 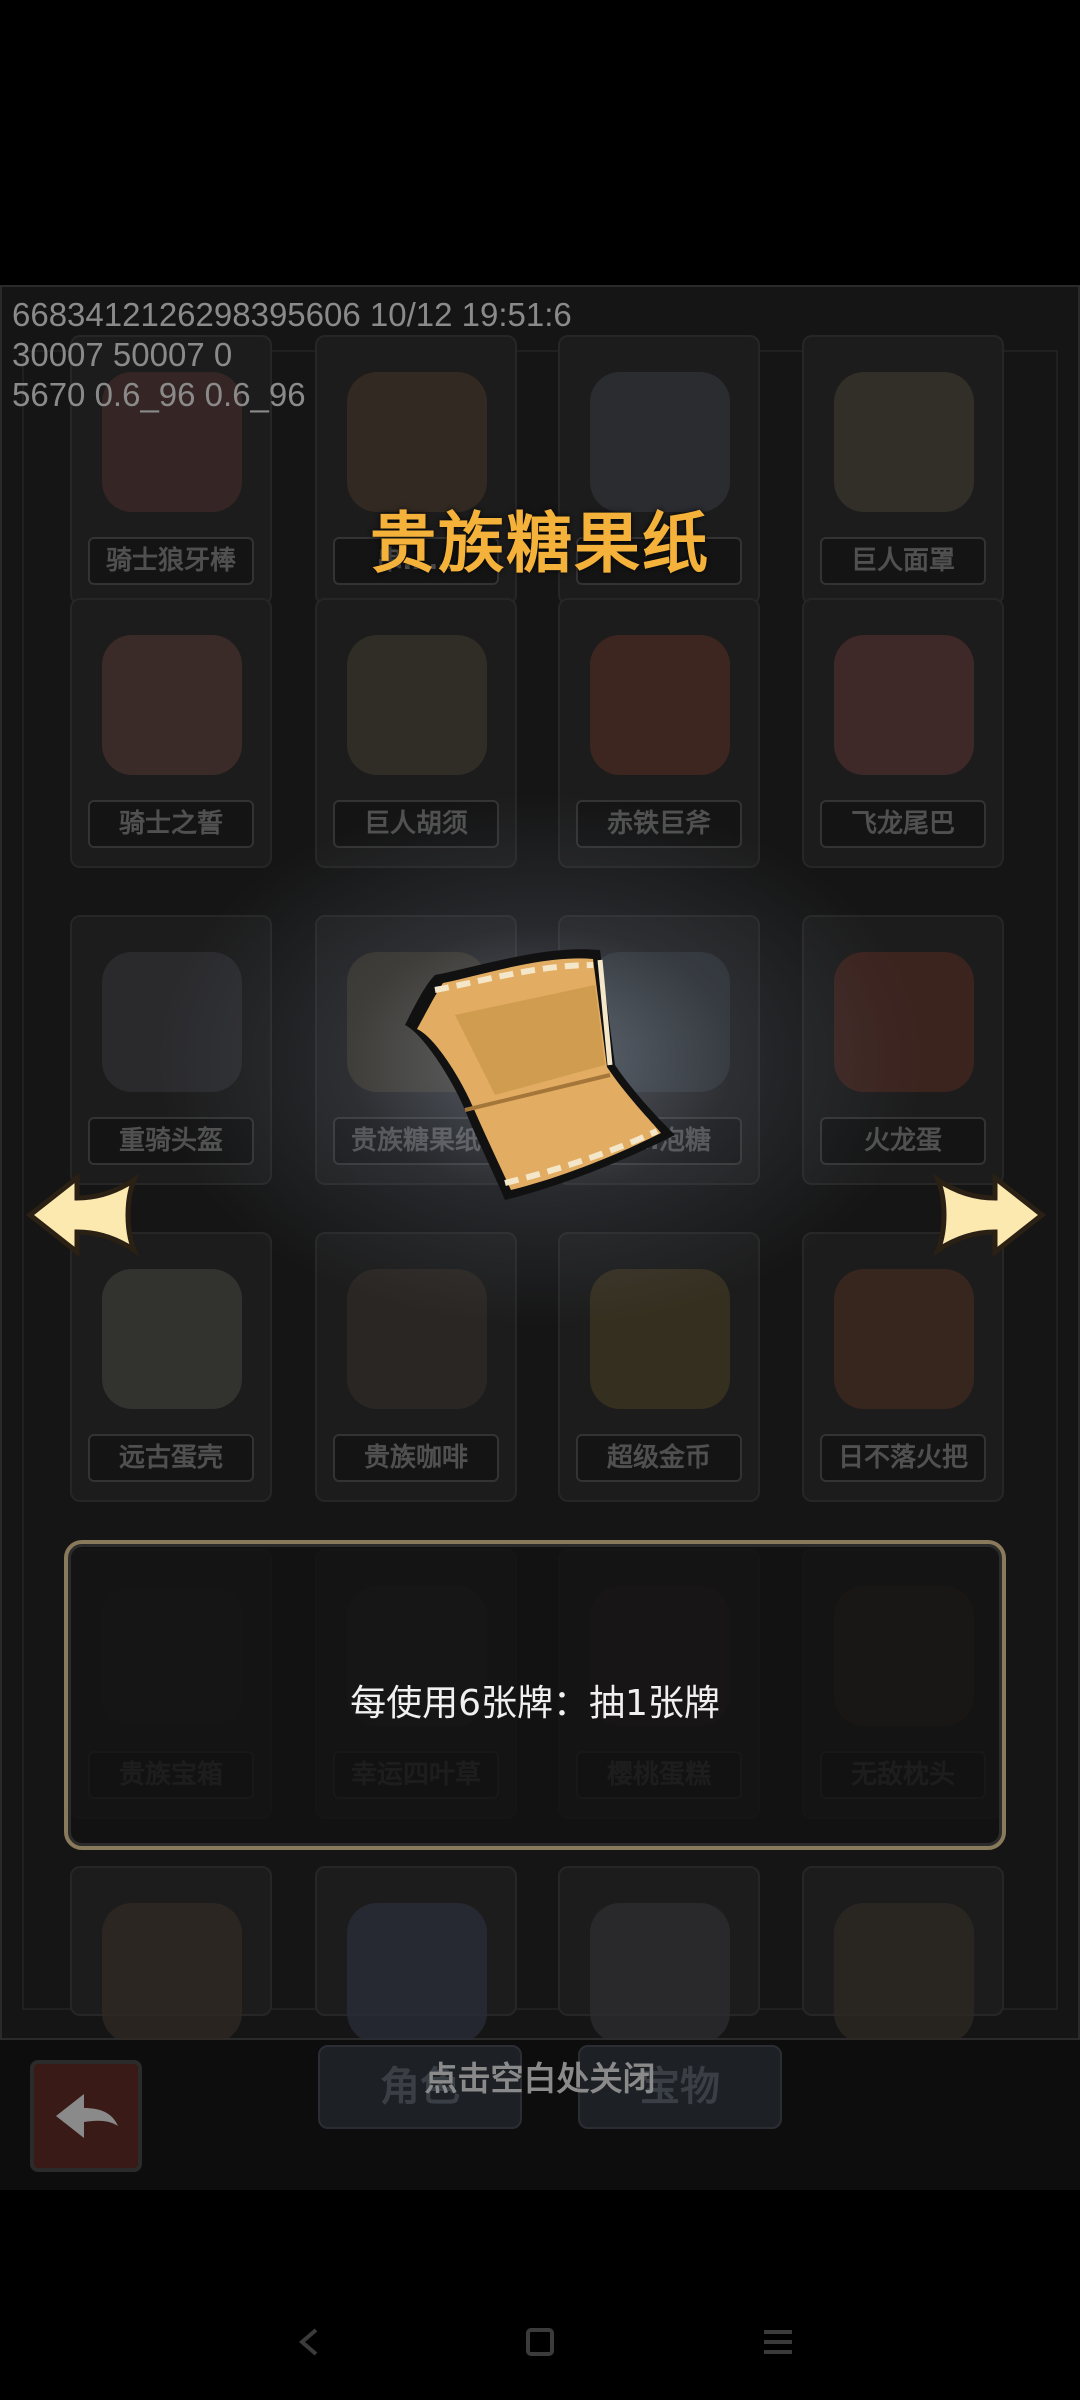 I want to click on arrow-left-icon, so click(x=82, y=1215).